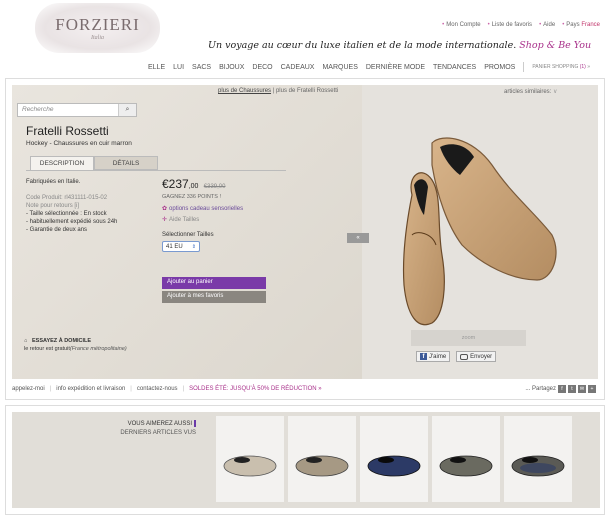 This screenshot has height=520, width=610. What do you see at coordinates (524, 67) in the screenshot?
I see `nav-divider` at bounding box center [524, 67].